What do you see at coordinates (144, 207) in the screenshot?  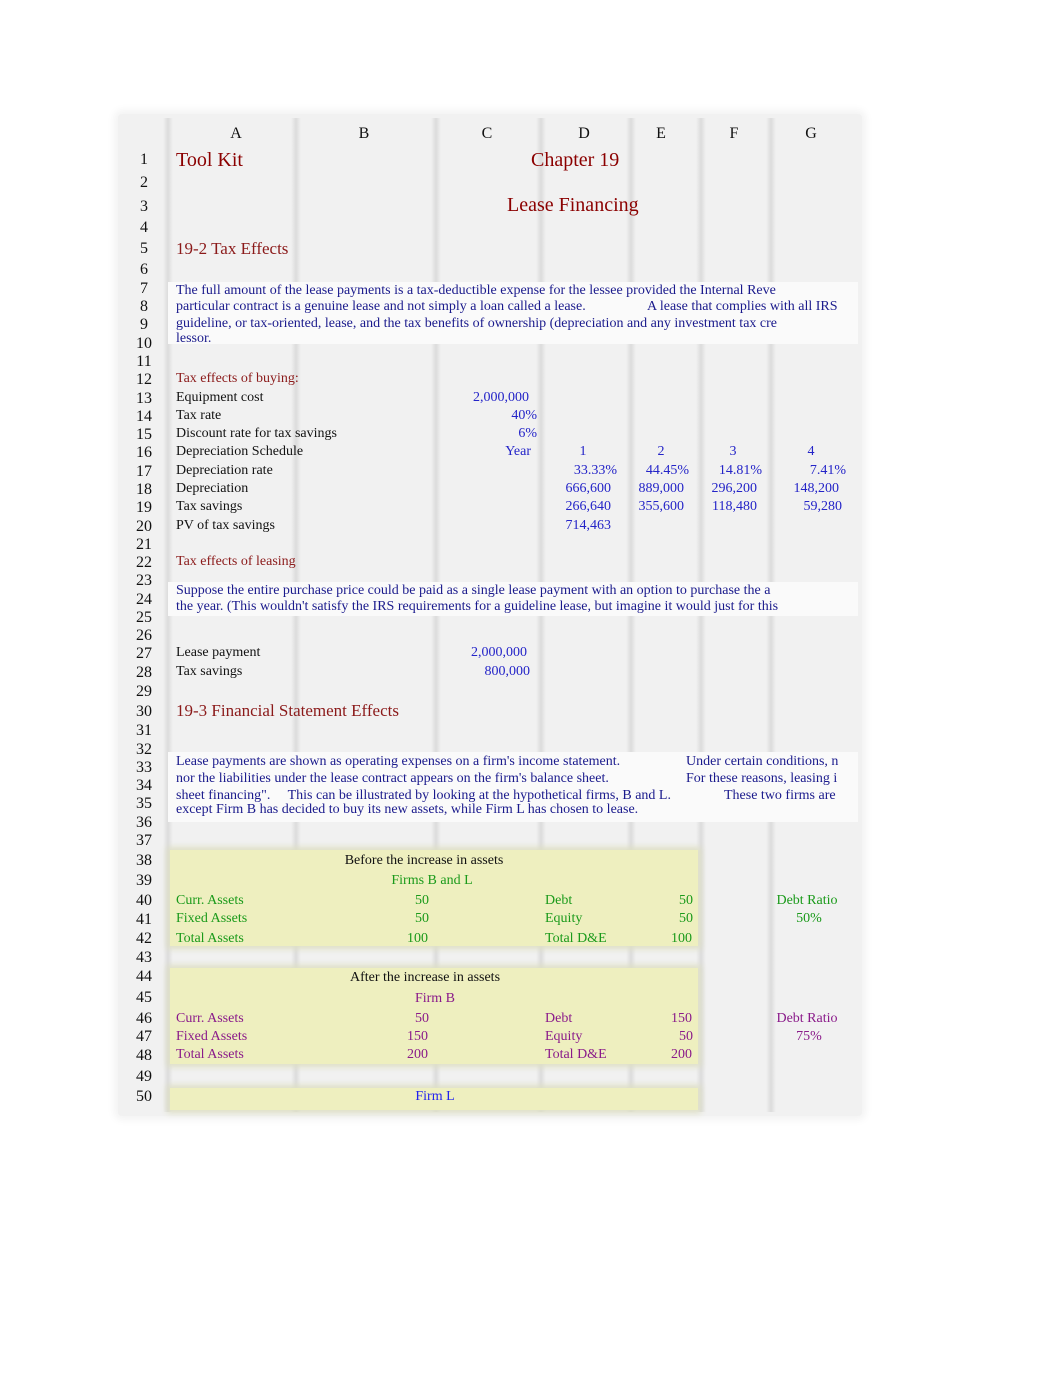 I see `row-number: 3` at bounding box center [144, 207].